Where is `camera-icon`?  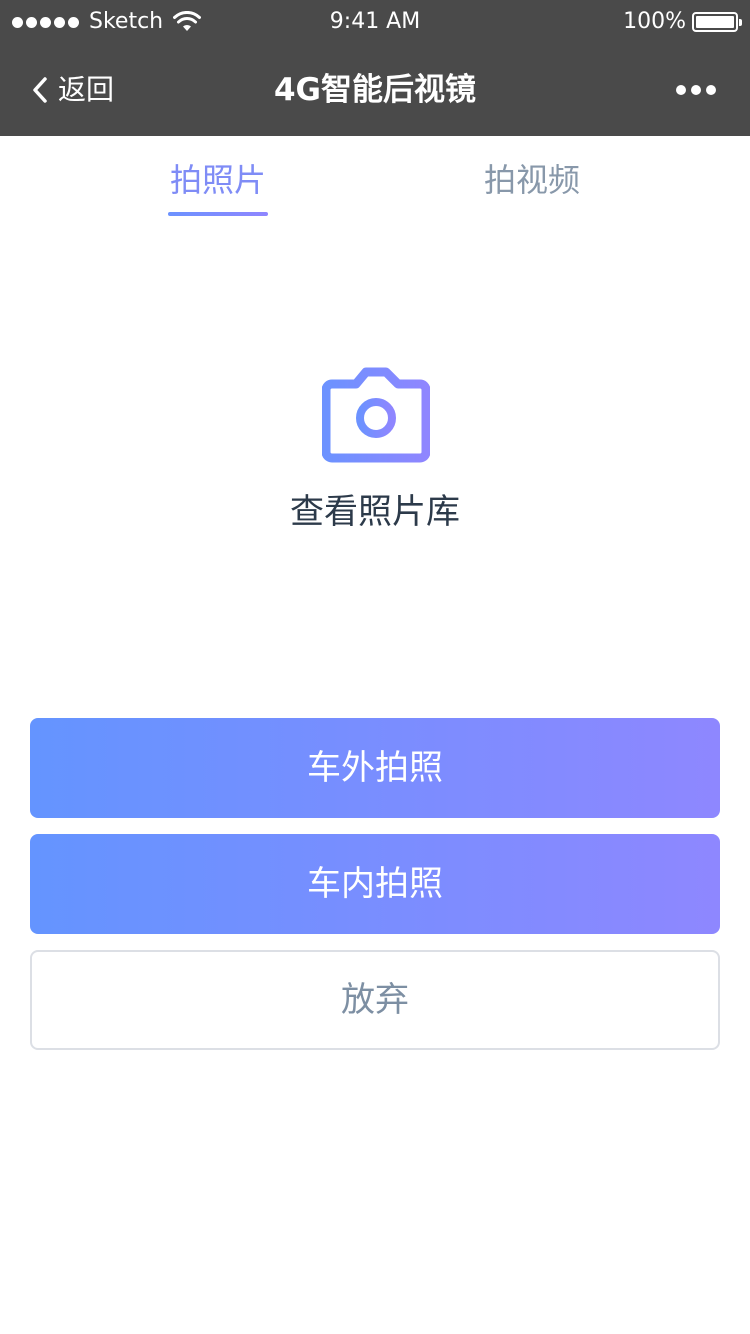 camera-icon is located at coordinates (376, 415).